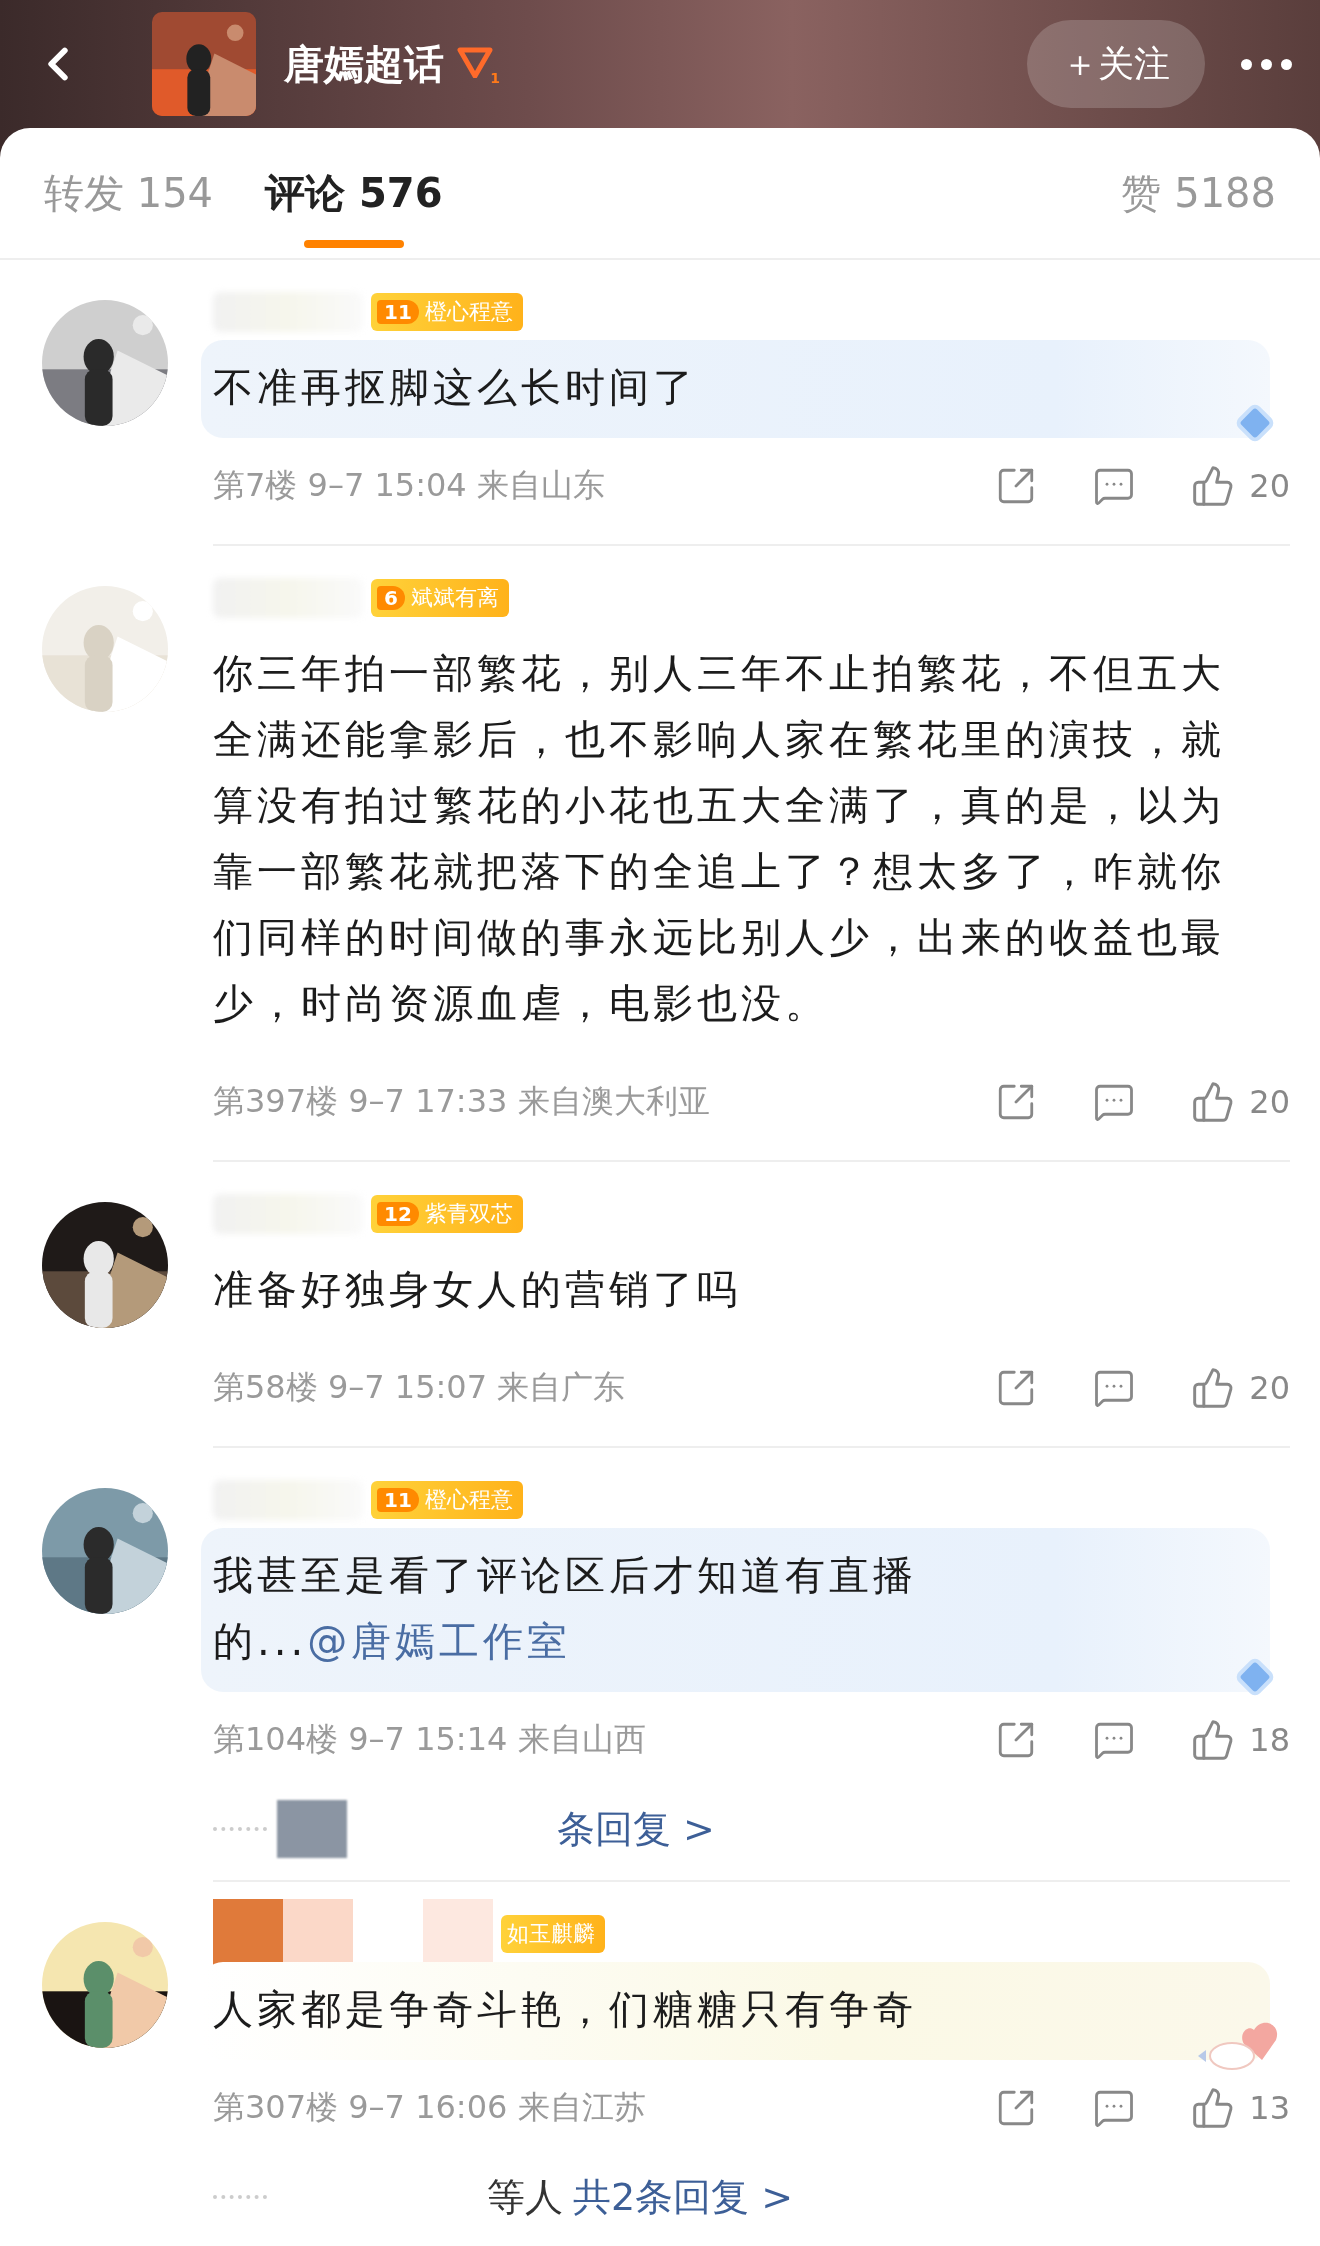 The width and height of the screenshot is (1320, 2246). What do you see at coordinates (683, 2197) in the screenshot?
I see `replies-link: 共2条回复 >` at bounding box center [683, 2197].